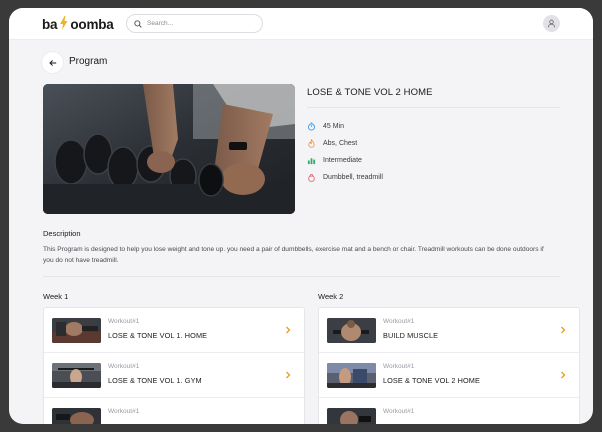  I want to click on back-button, so click(52, 62).